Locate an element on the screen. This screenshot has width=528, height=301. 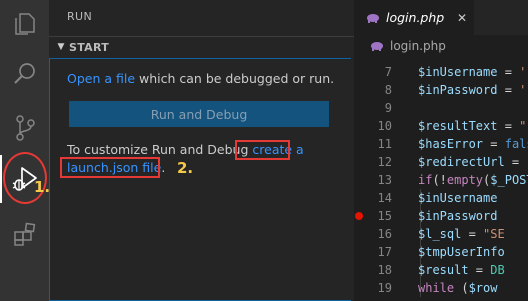
activity-bar is located at coordinates (24, 150).